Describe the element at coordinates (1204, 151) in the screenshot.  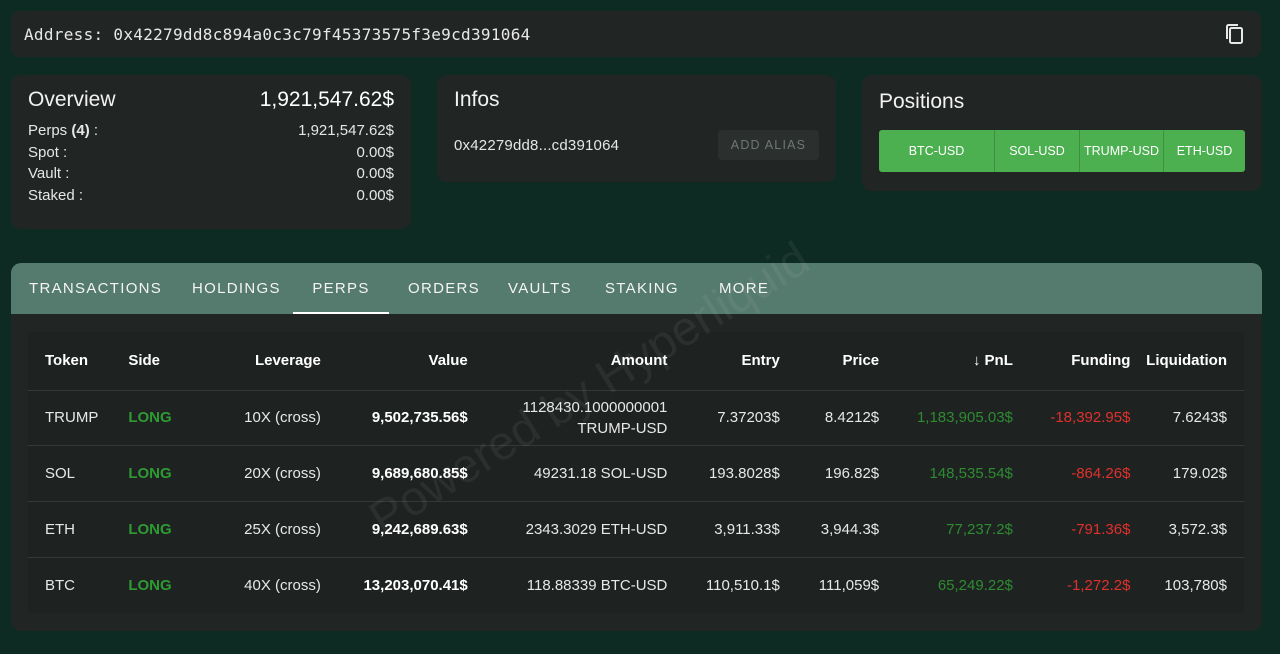
I see `position-button-eth: ETH-USD` at that location.